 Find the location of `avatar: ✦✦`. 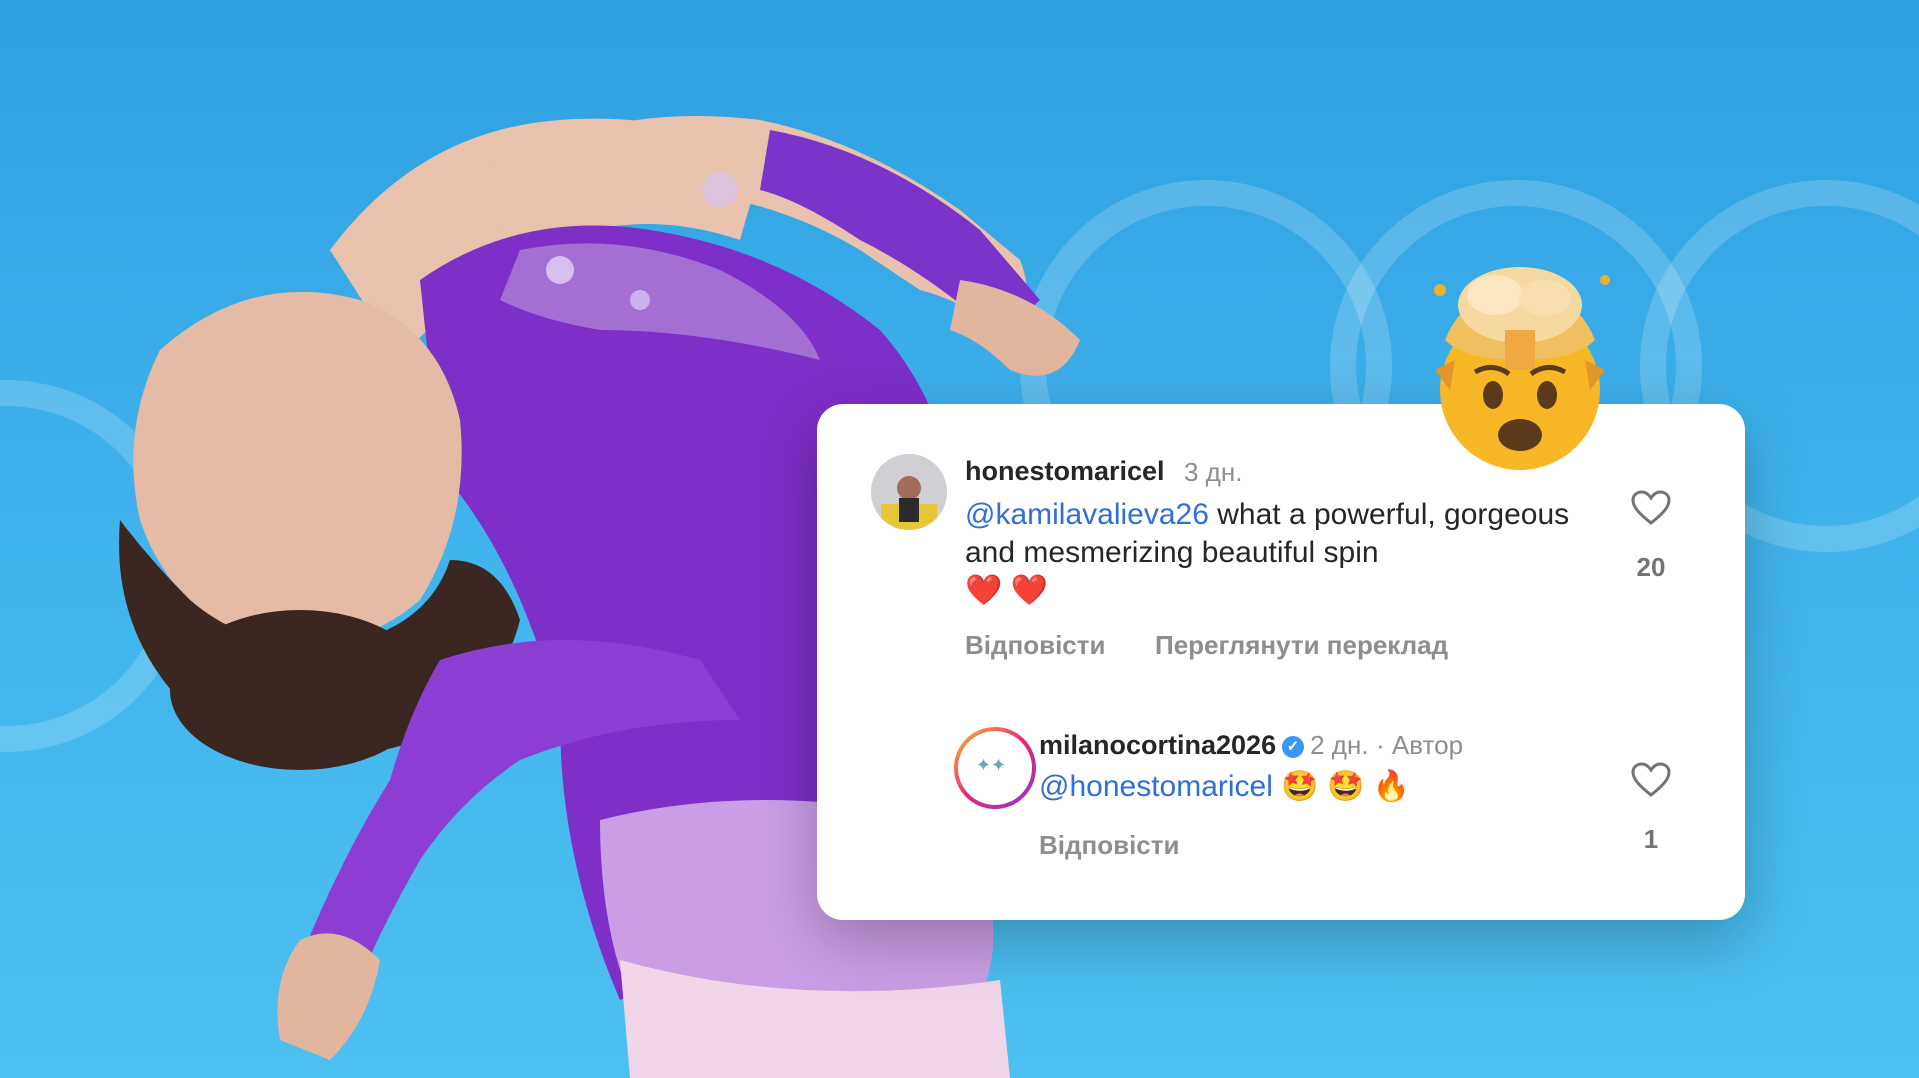

avatar: ✦✦ is located at coordinates (995, 768).